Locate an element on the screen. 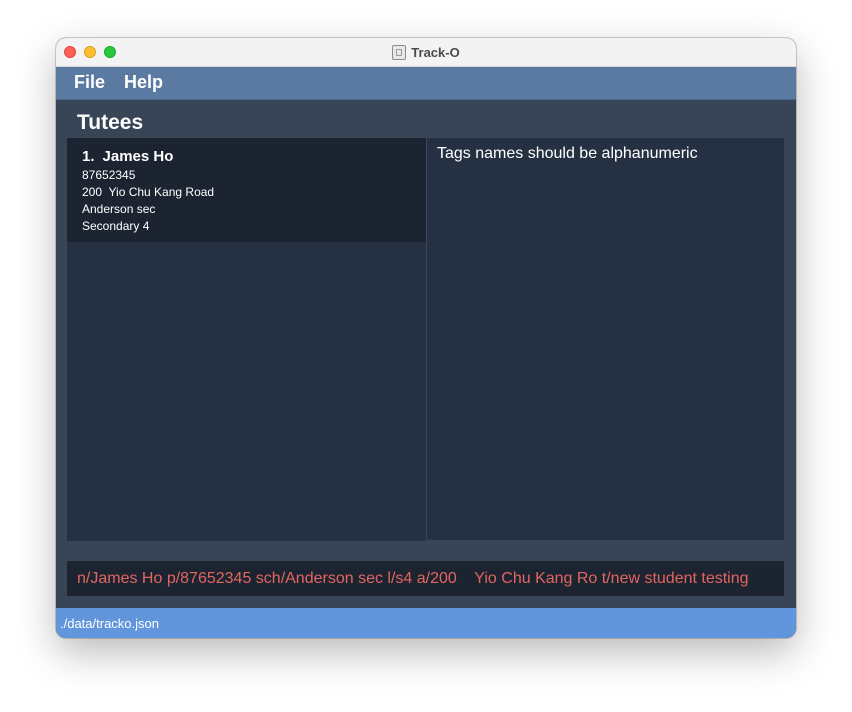 This screenshot has height=712, width=852. tutee-address: 200 Yio Chu Kang Road is located at coordinates (148, 192).